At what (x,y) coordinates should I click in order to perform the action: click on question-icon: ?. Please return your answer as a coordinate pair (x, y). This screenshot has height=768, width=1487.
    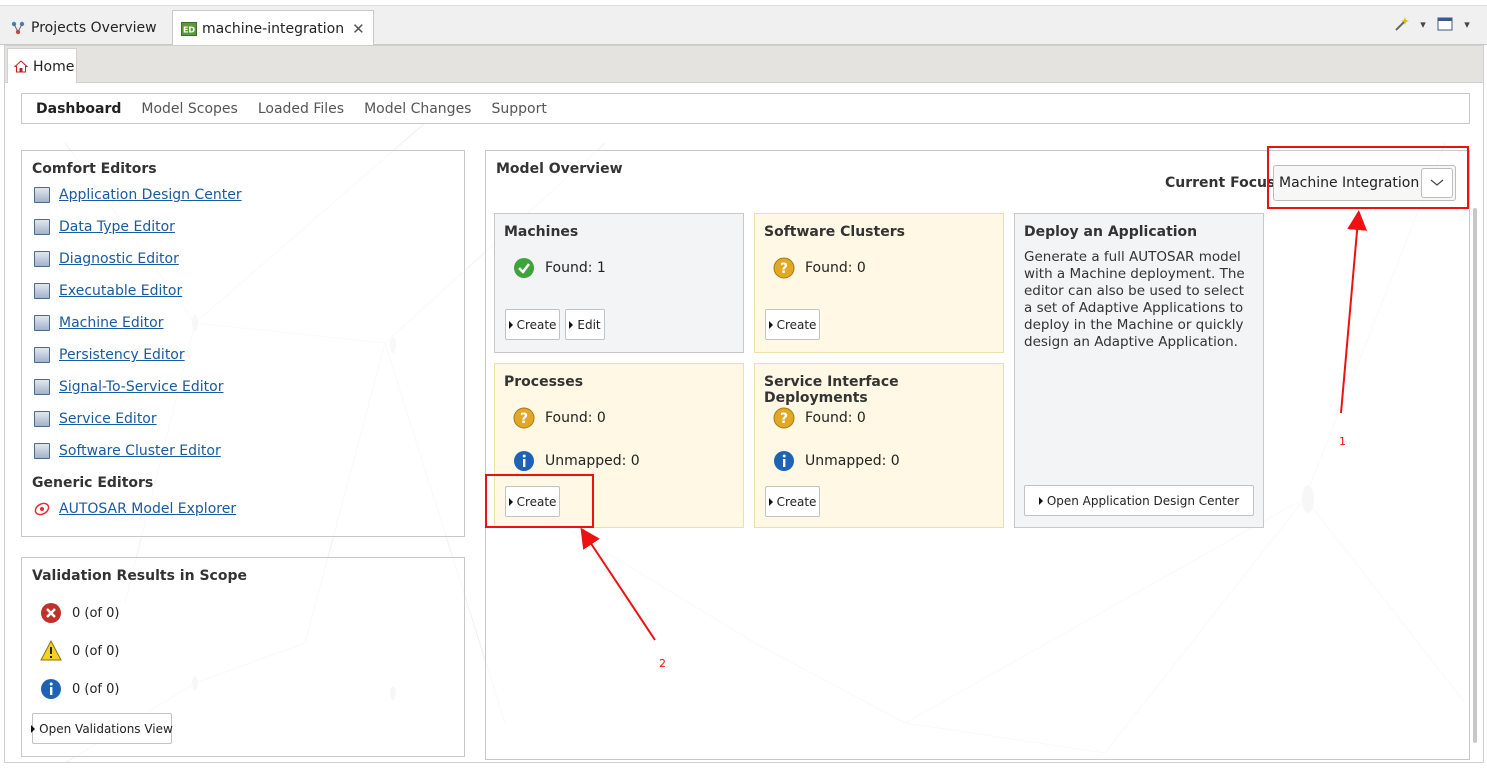
    Looking at the image, I should click on (784, 268).